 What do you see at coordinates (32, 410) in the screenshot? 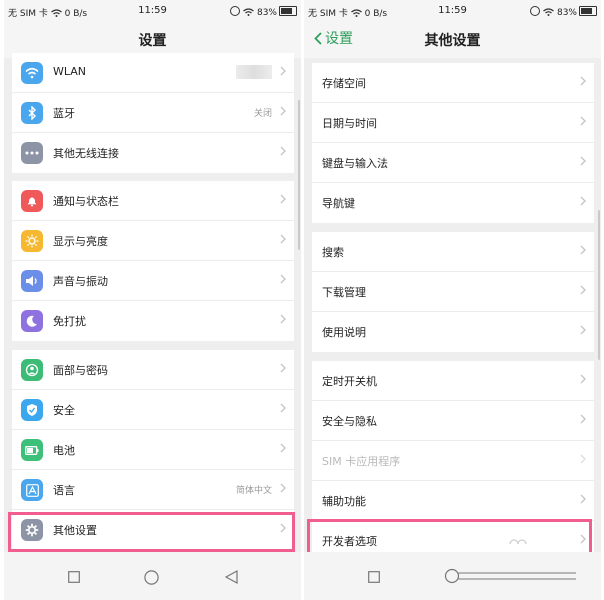
I see `shield-icon` at bounding box center [32, 410].